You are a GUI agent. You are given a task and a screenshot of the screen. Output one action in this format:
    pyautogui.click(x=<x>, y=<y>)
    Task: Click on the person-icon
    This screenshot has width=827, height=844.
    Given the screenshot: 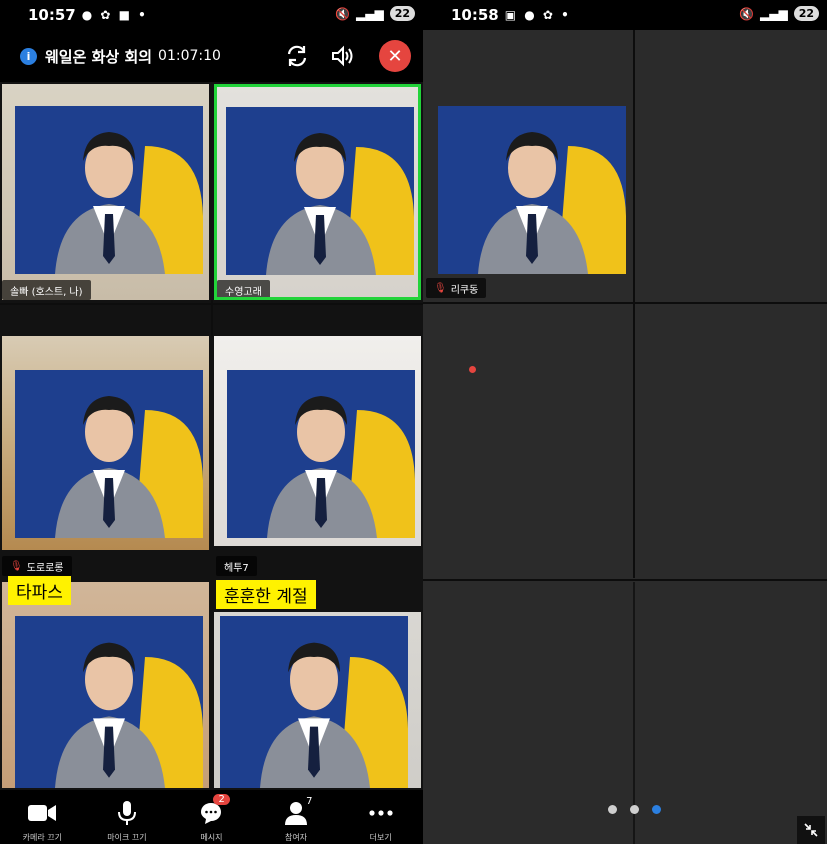 What is the action you would take?
    pyautogui.click(x=296, y=813)
    